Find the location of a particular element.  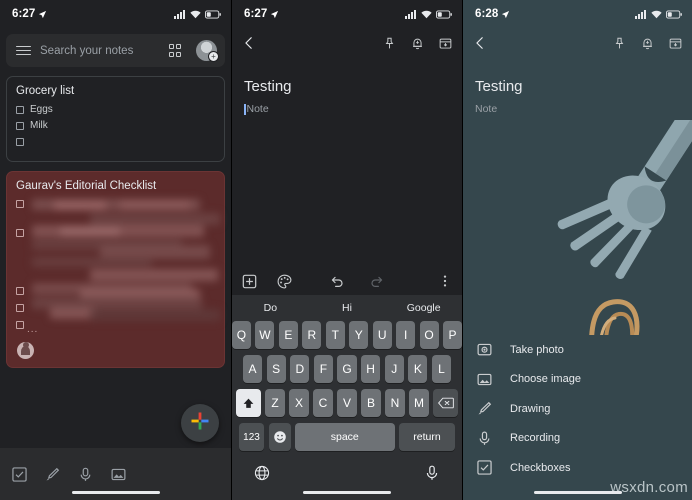

checklist-item: Milk is located at coordinates (115, 125).